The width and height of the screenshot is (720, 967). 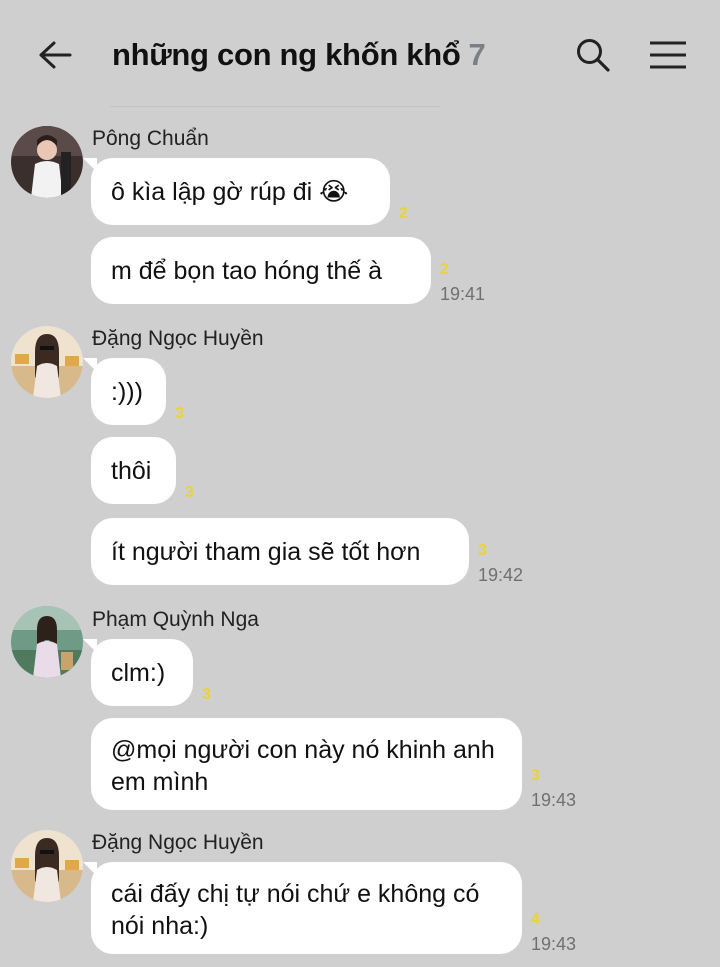 I want to click on sender-name: Pông Chuẩn, so click(x=150, y=138).